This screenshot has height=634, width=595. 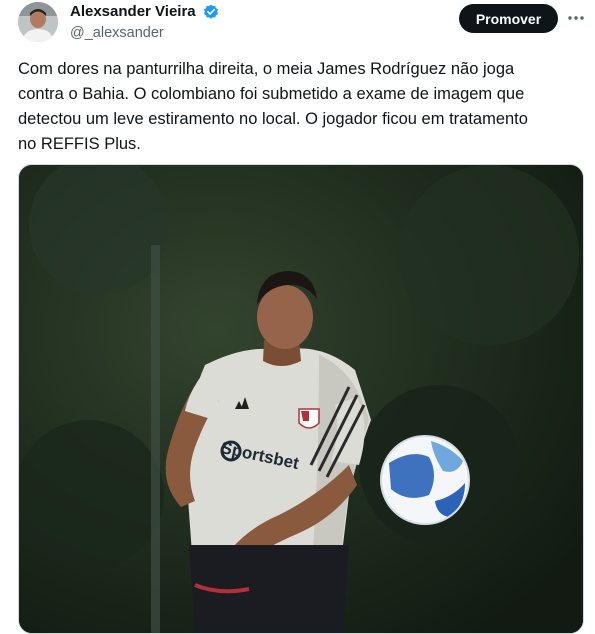 I want to click on author-handle: @_alexsander, so click(x=117, y=33).